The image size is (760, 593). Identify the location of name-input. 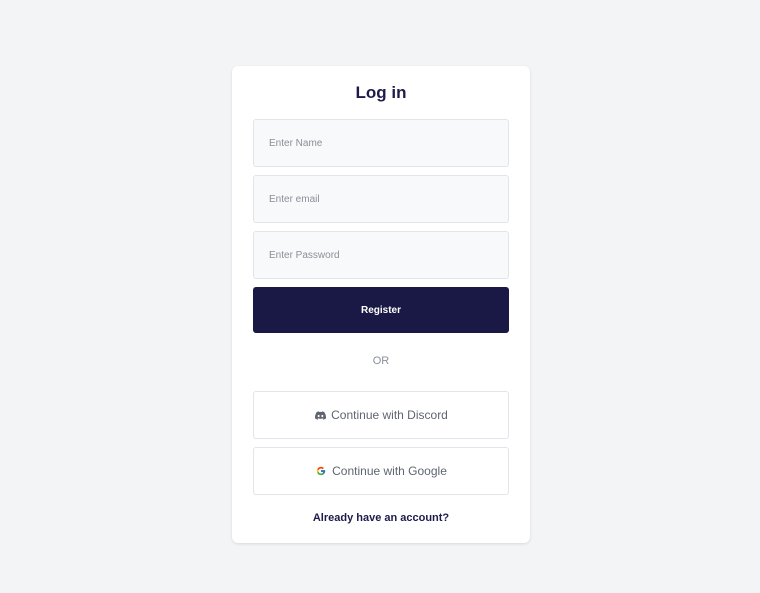
(381, 143).